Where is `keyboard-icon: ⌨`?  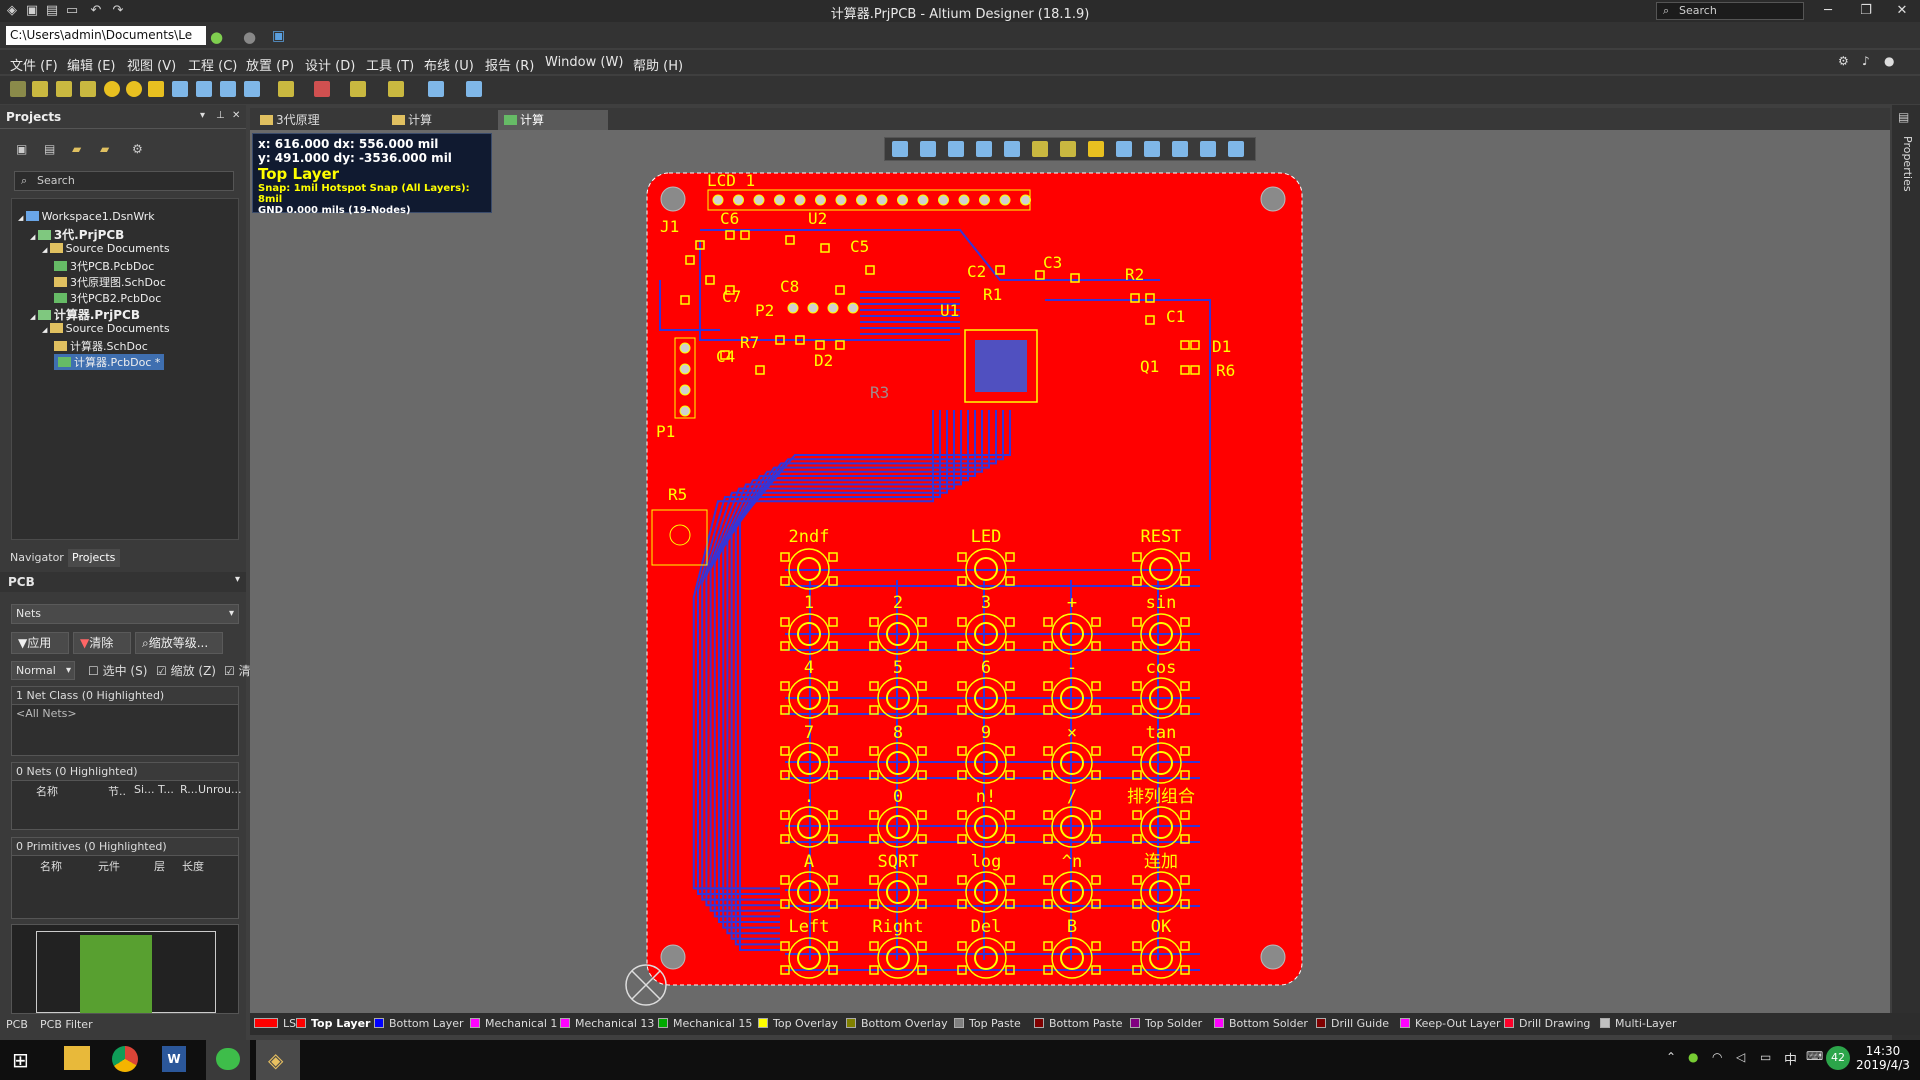 keyboard-icon: ⌨ is located at coordinates (1814, 1056).